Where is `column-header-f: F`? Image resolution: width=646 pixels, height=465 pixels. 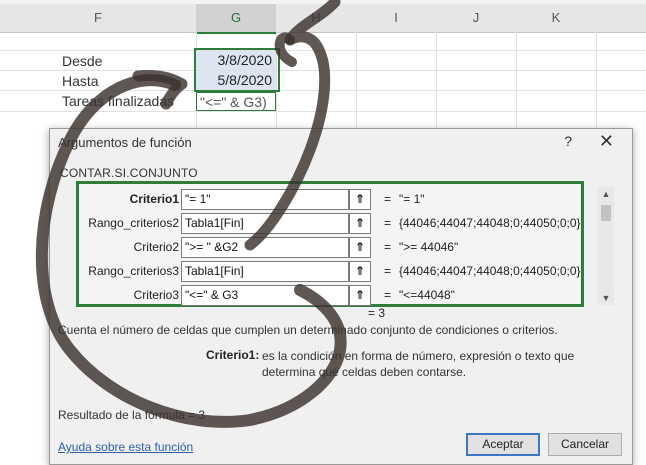 column-header-f: F is located at coordinates (98, 18).